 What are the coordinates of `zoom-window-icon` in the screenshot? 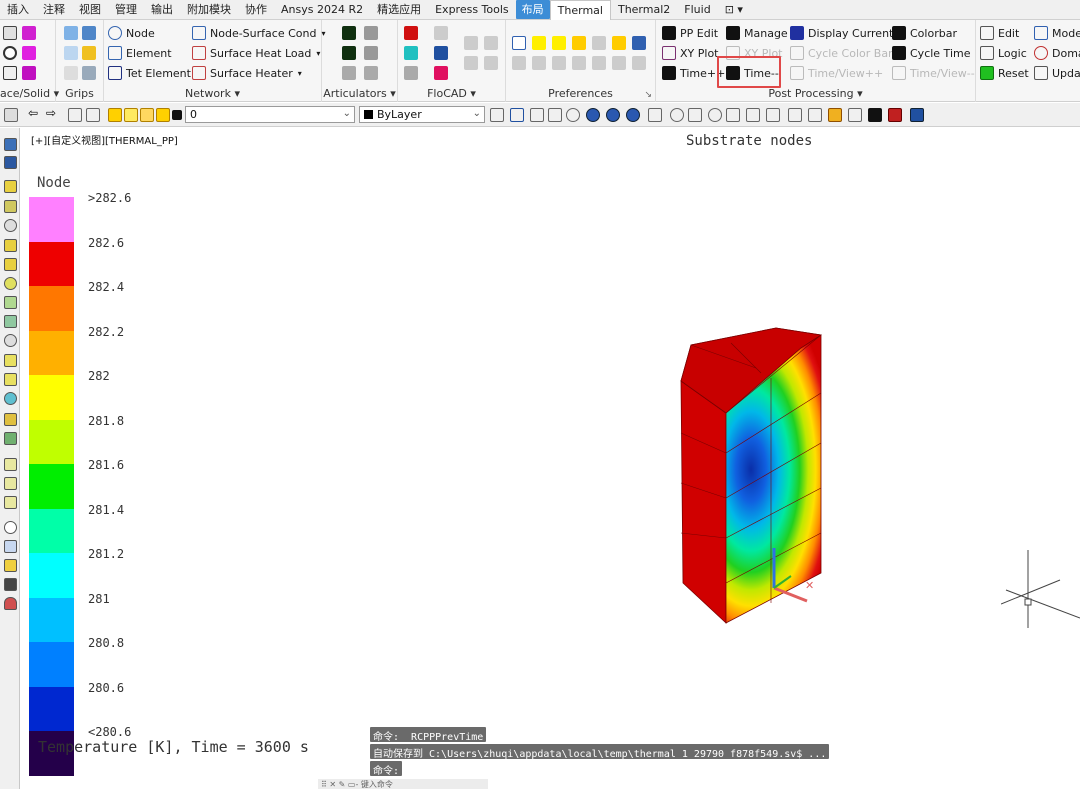 It's located at (733, 115).